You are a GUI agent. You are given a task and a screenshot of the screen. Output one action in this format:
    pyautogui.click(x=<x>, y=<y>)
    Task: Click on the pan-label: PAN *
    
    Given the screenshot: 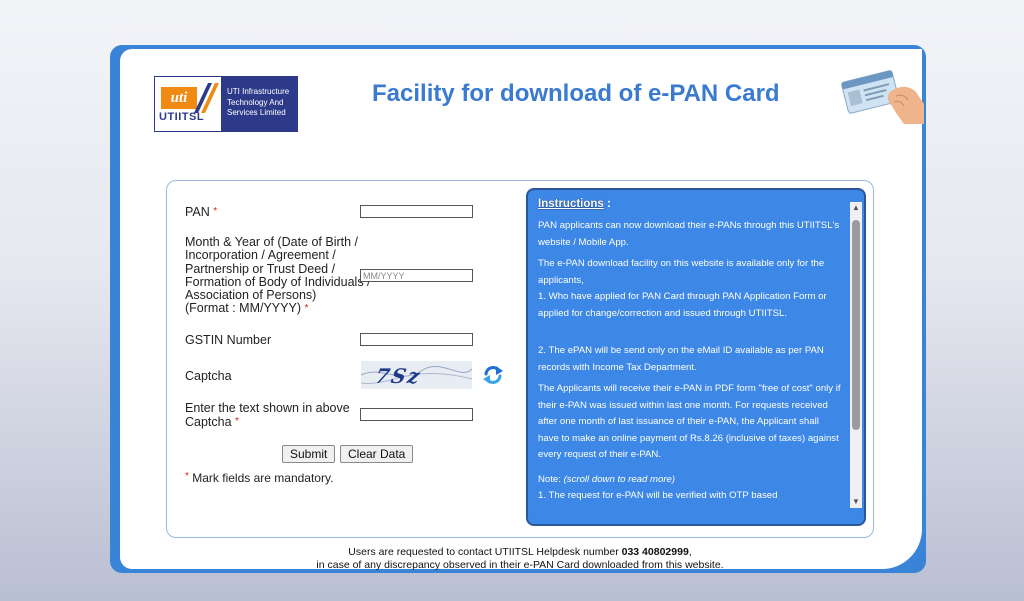 What is the action you would take?
    pyautogui.click(x=201, y=212)
    